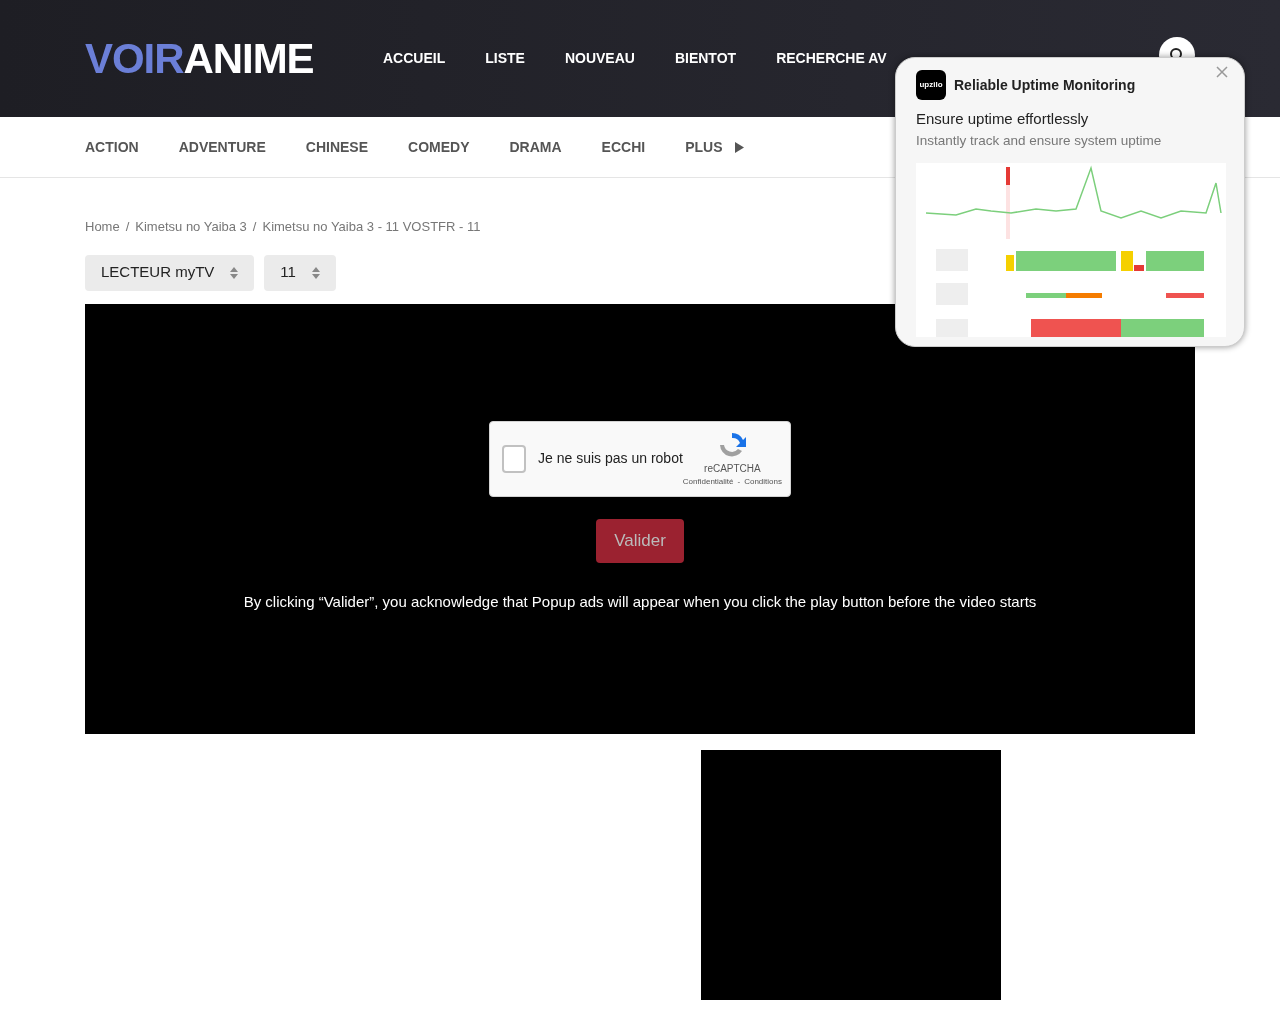 This screenshot has height=1024, width=1280. What do you see at coordinates (831, 58) in the screenshot?
I see `nav-link: RECHERCHE AV` at bounding box center [831, 58].